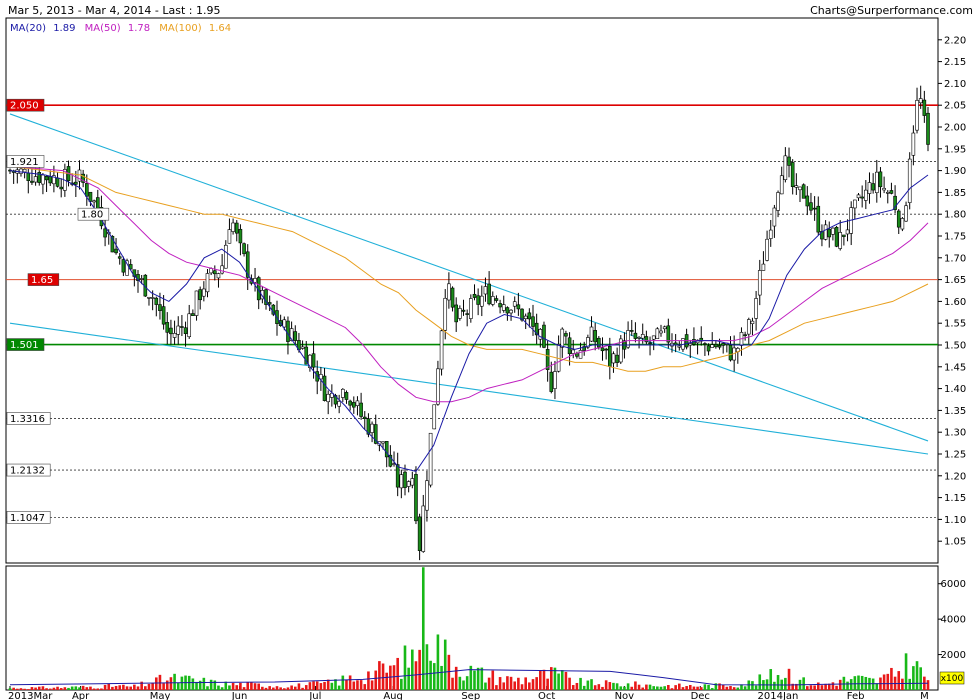  I want to click on price-tick-label: 1.75, so click(955, 237).